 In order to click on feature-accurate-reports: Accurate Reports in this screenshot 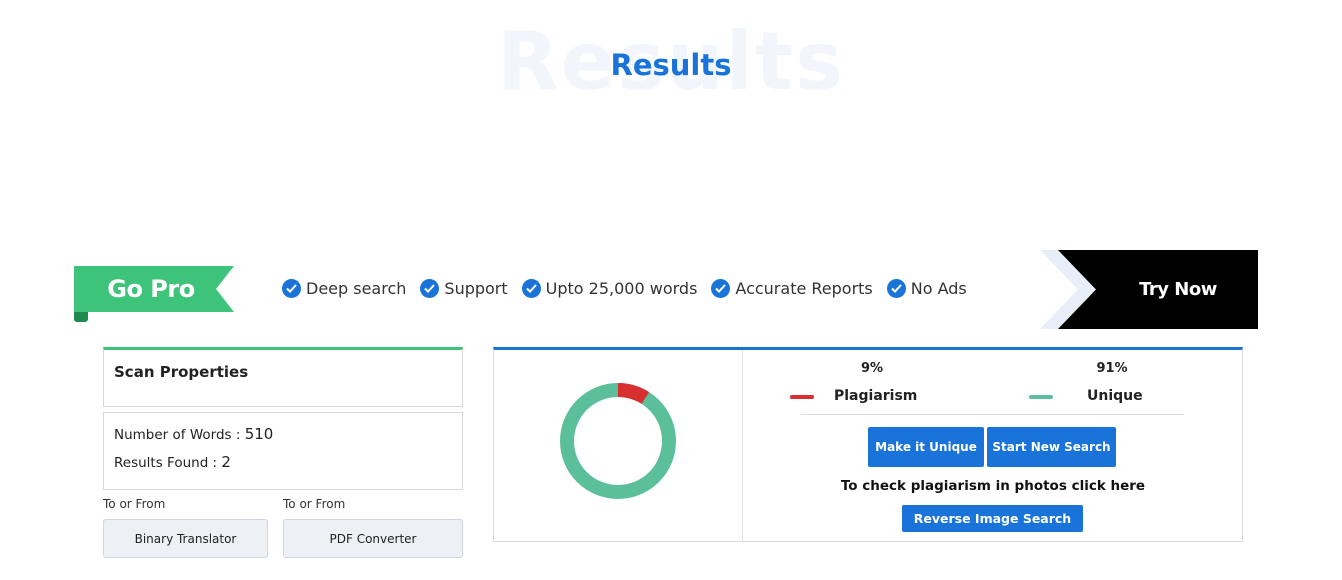, I will do `click(792, 288)`.